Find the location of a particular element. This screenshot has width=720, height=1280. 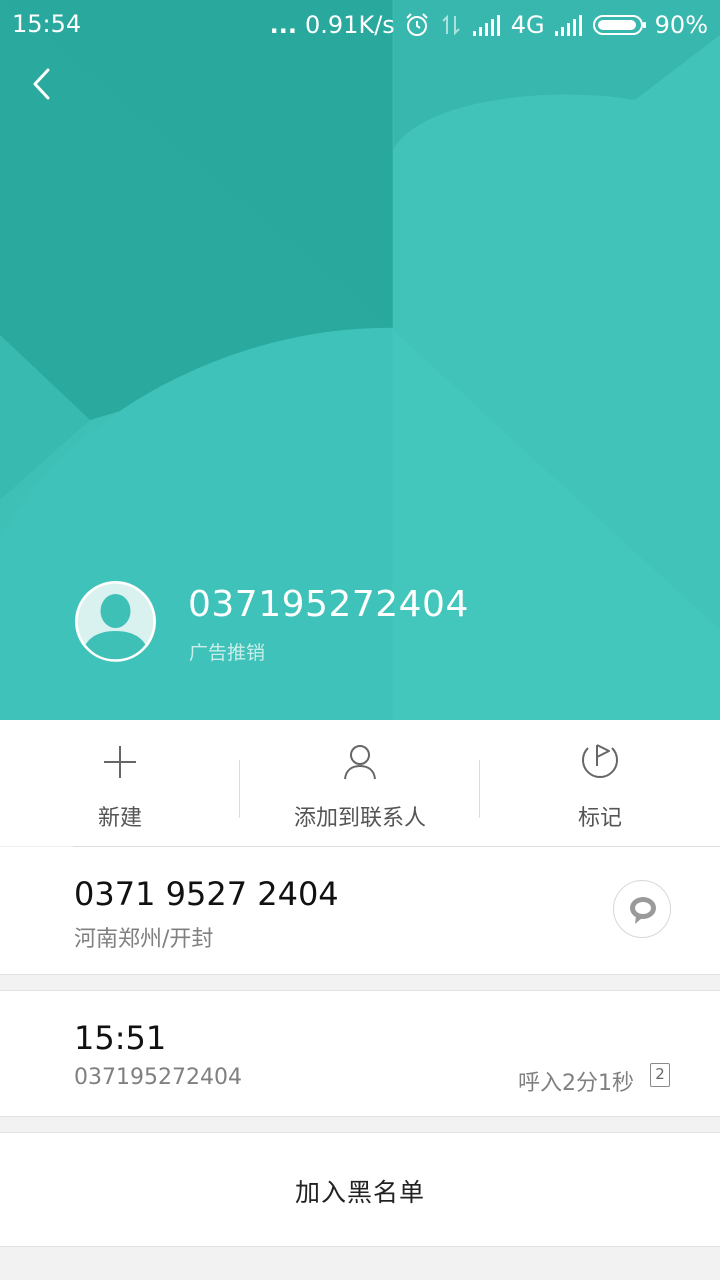

add-to-blacklist-button: 加入黑名单 is located at coordinates (360, 1189).